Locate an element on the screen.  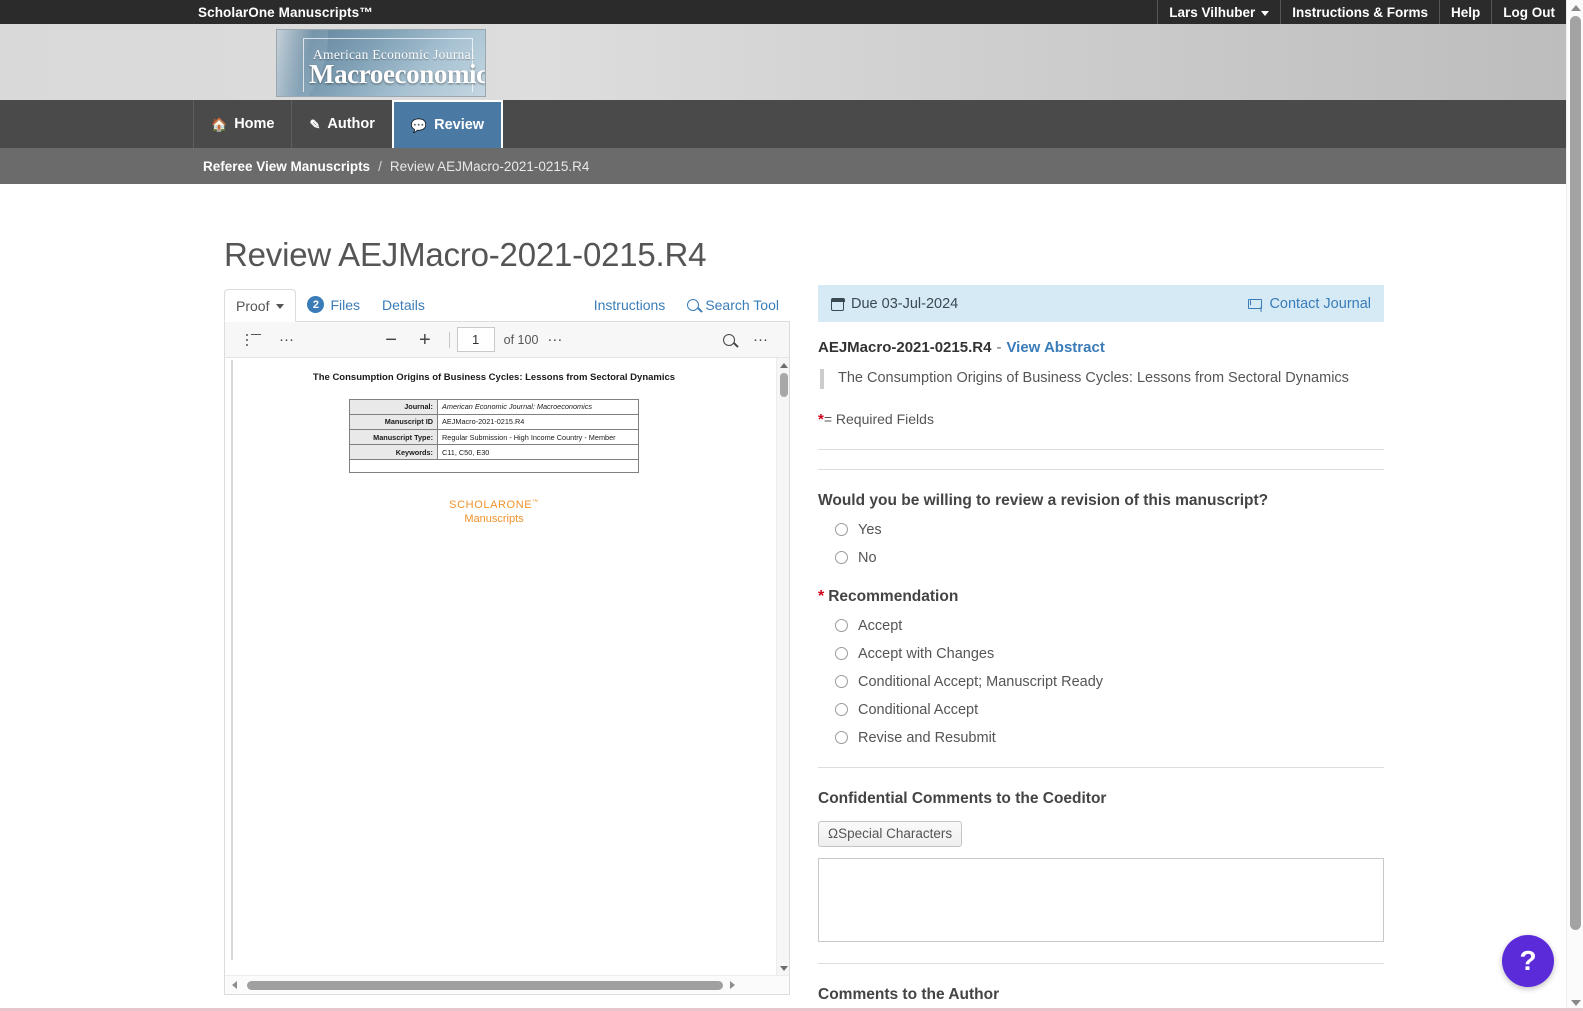
horizontal-scroll-thumb is located at coordinates (485, 985).